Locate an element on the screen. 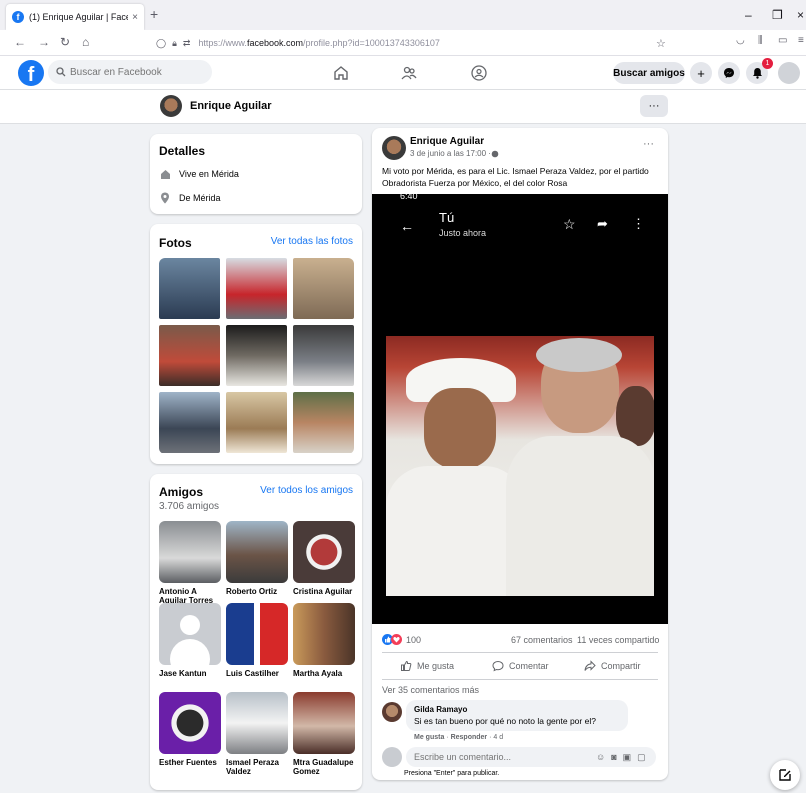 The image size is (806, 793). default-avatar-icon is located at coordinates (190, 634).